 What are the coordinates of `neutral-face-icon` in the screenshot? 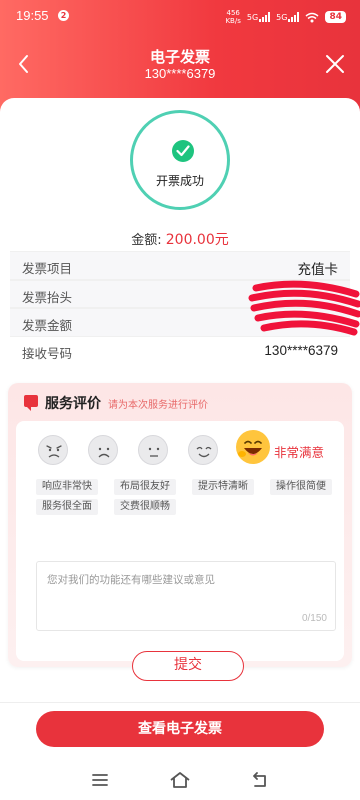 It's located at (153, 450).